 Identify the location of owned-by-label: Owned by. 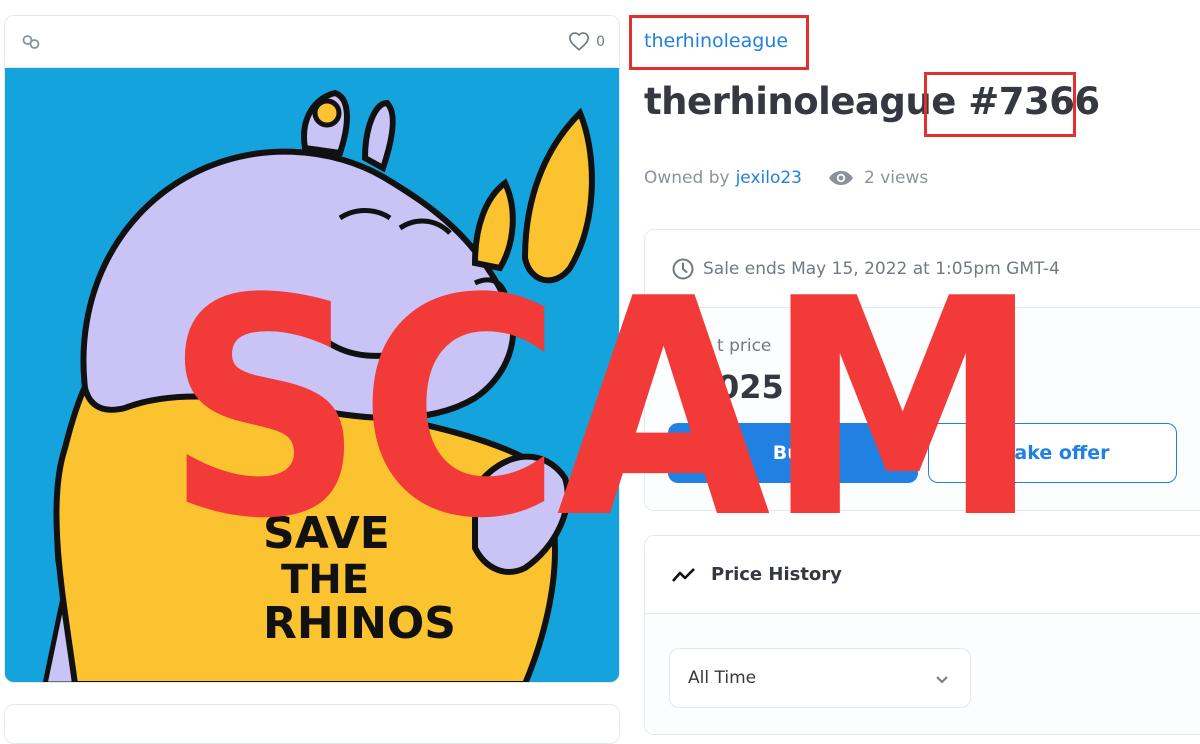
(687, 178).